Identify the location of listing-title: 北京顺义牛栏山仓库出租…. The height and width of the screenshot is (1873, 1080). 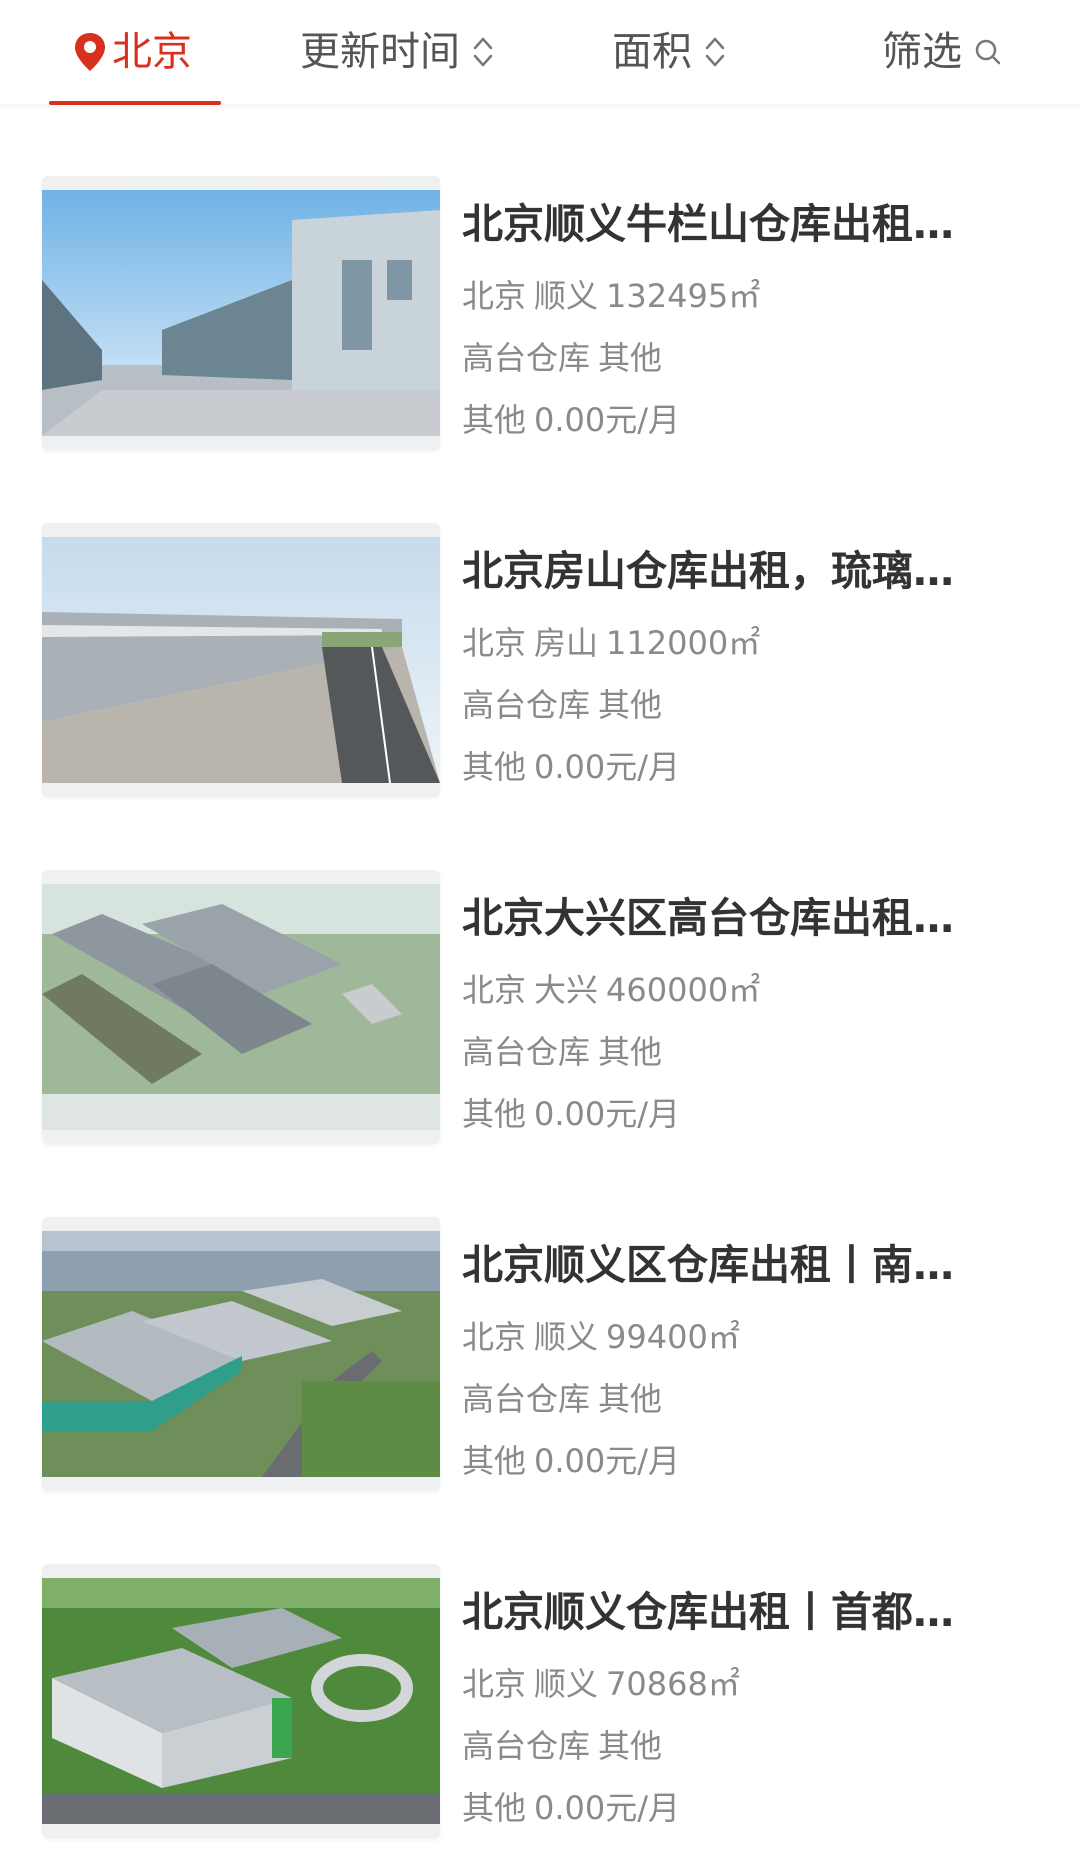
(708, 224).